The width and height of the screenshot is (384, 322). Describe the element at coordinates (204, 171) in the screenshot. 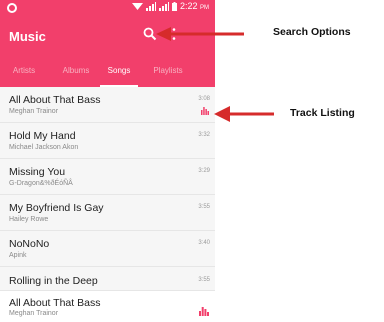

I see `track-duration: 3:29` at that location.